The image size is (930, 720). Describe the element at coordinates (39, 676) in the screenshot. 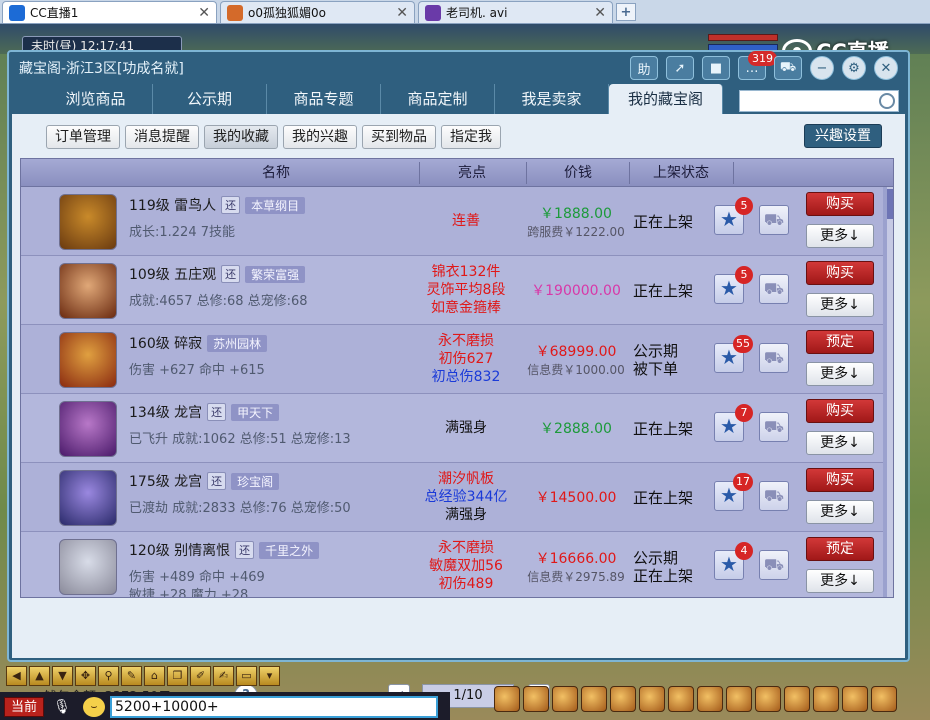

I see `arrow-up-icon: ▲` at that location.